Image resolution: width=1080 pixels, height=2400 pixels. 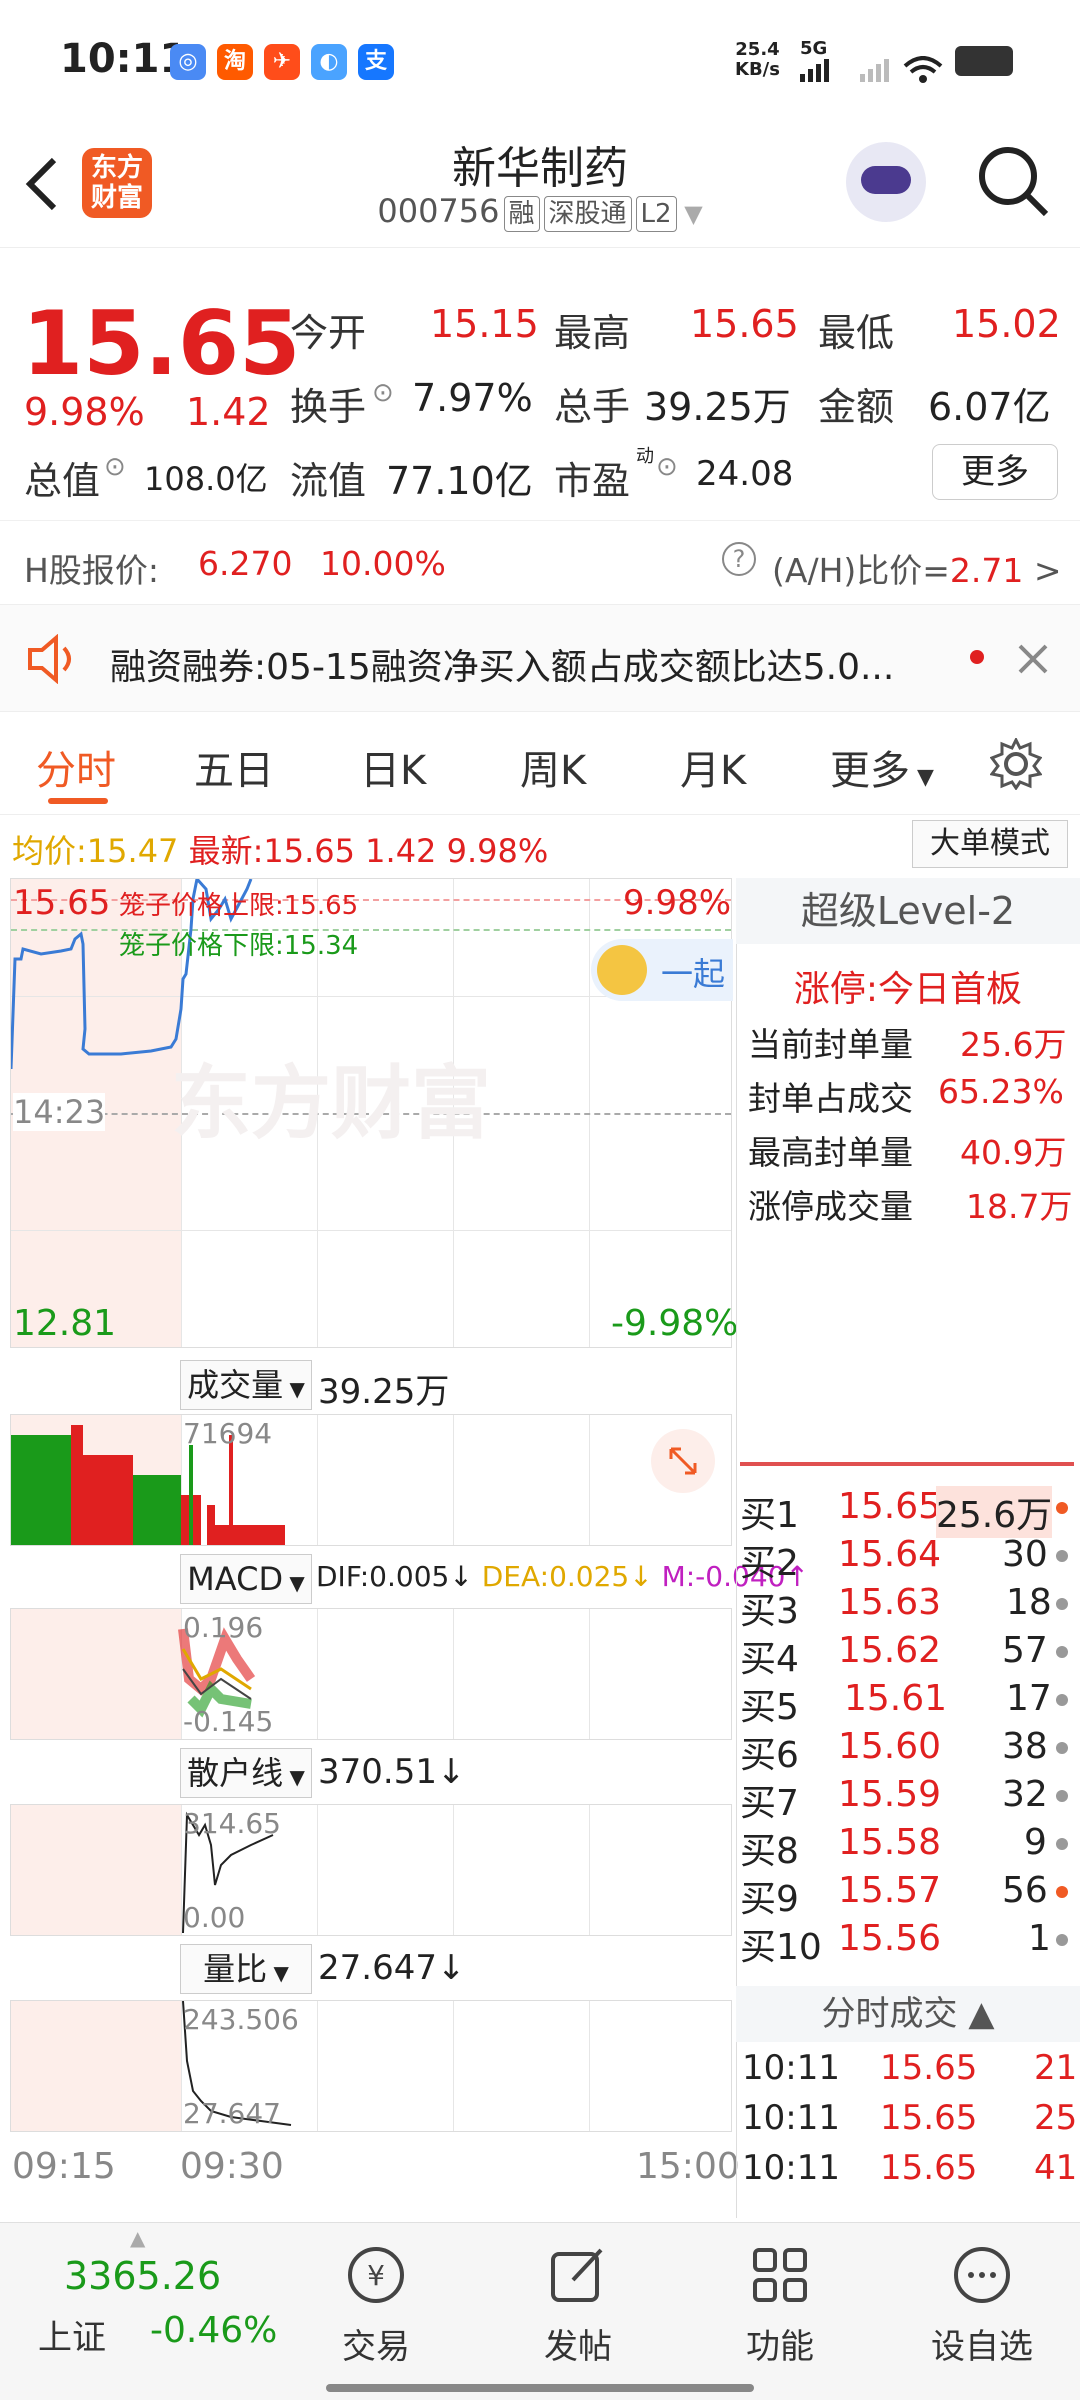 I want to click on status-time: 10:11, so click(x=124, y=59).